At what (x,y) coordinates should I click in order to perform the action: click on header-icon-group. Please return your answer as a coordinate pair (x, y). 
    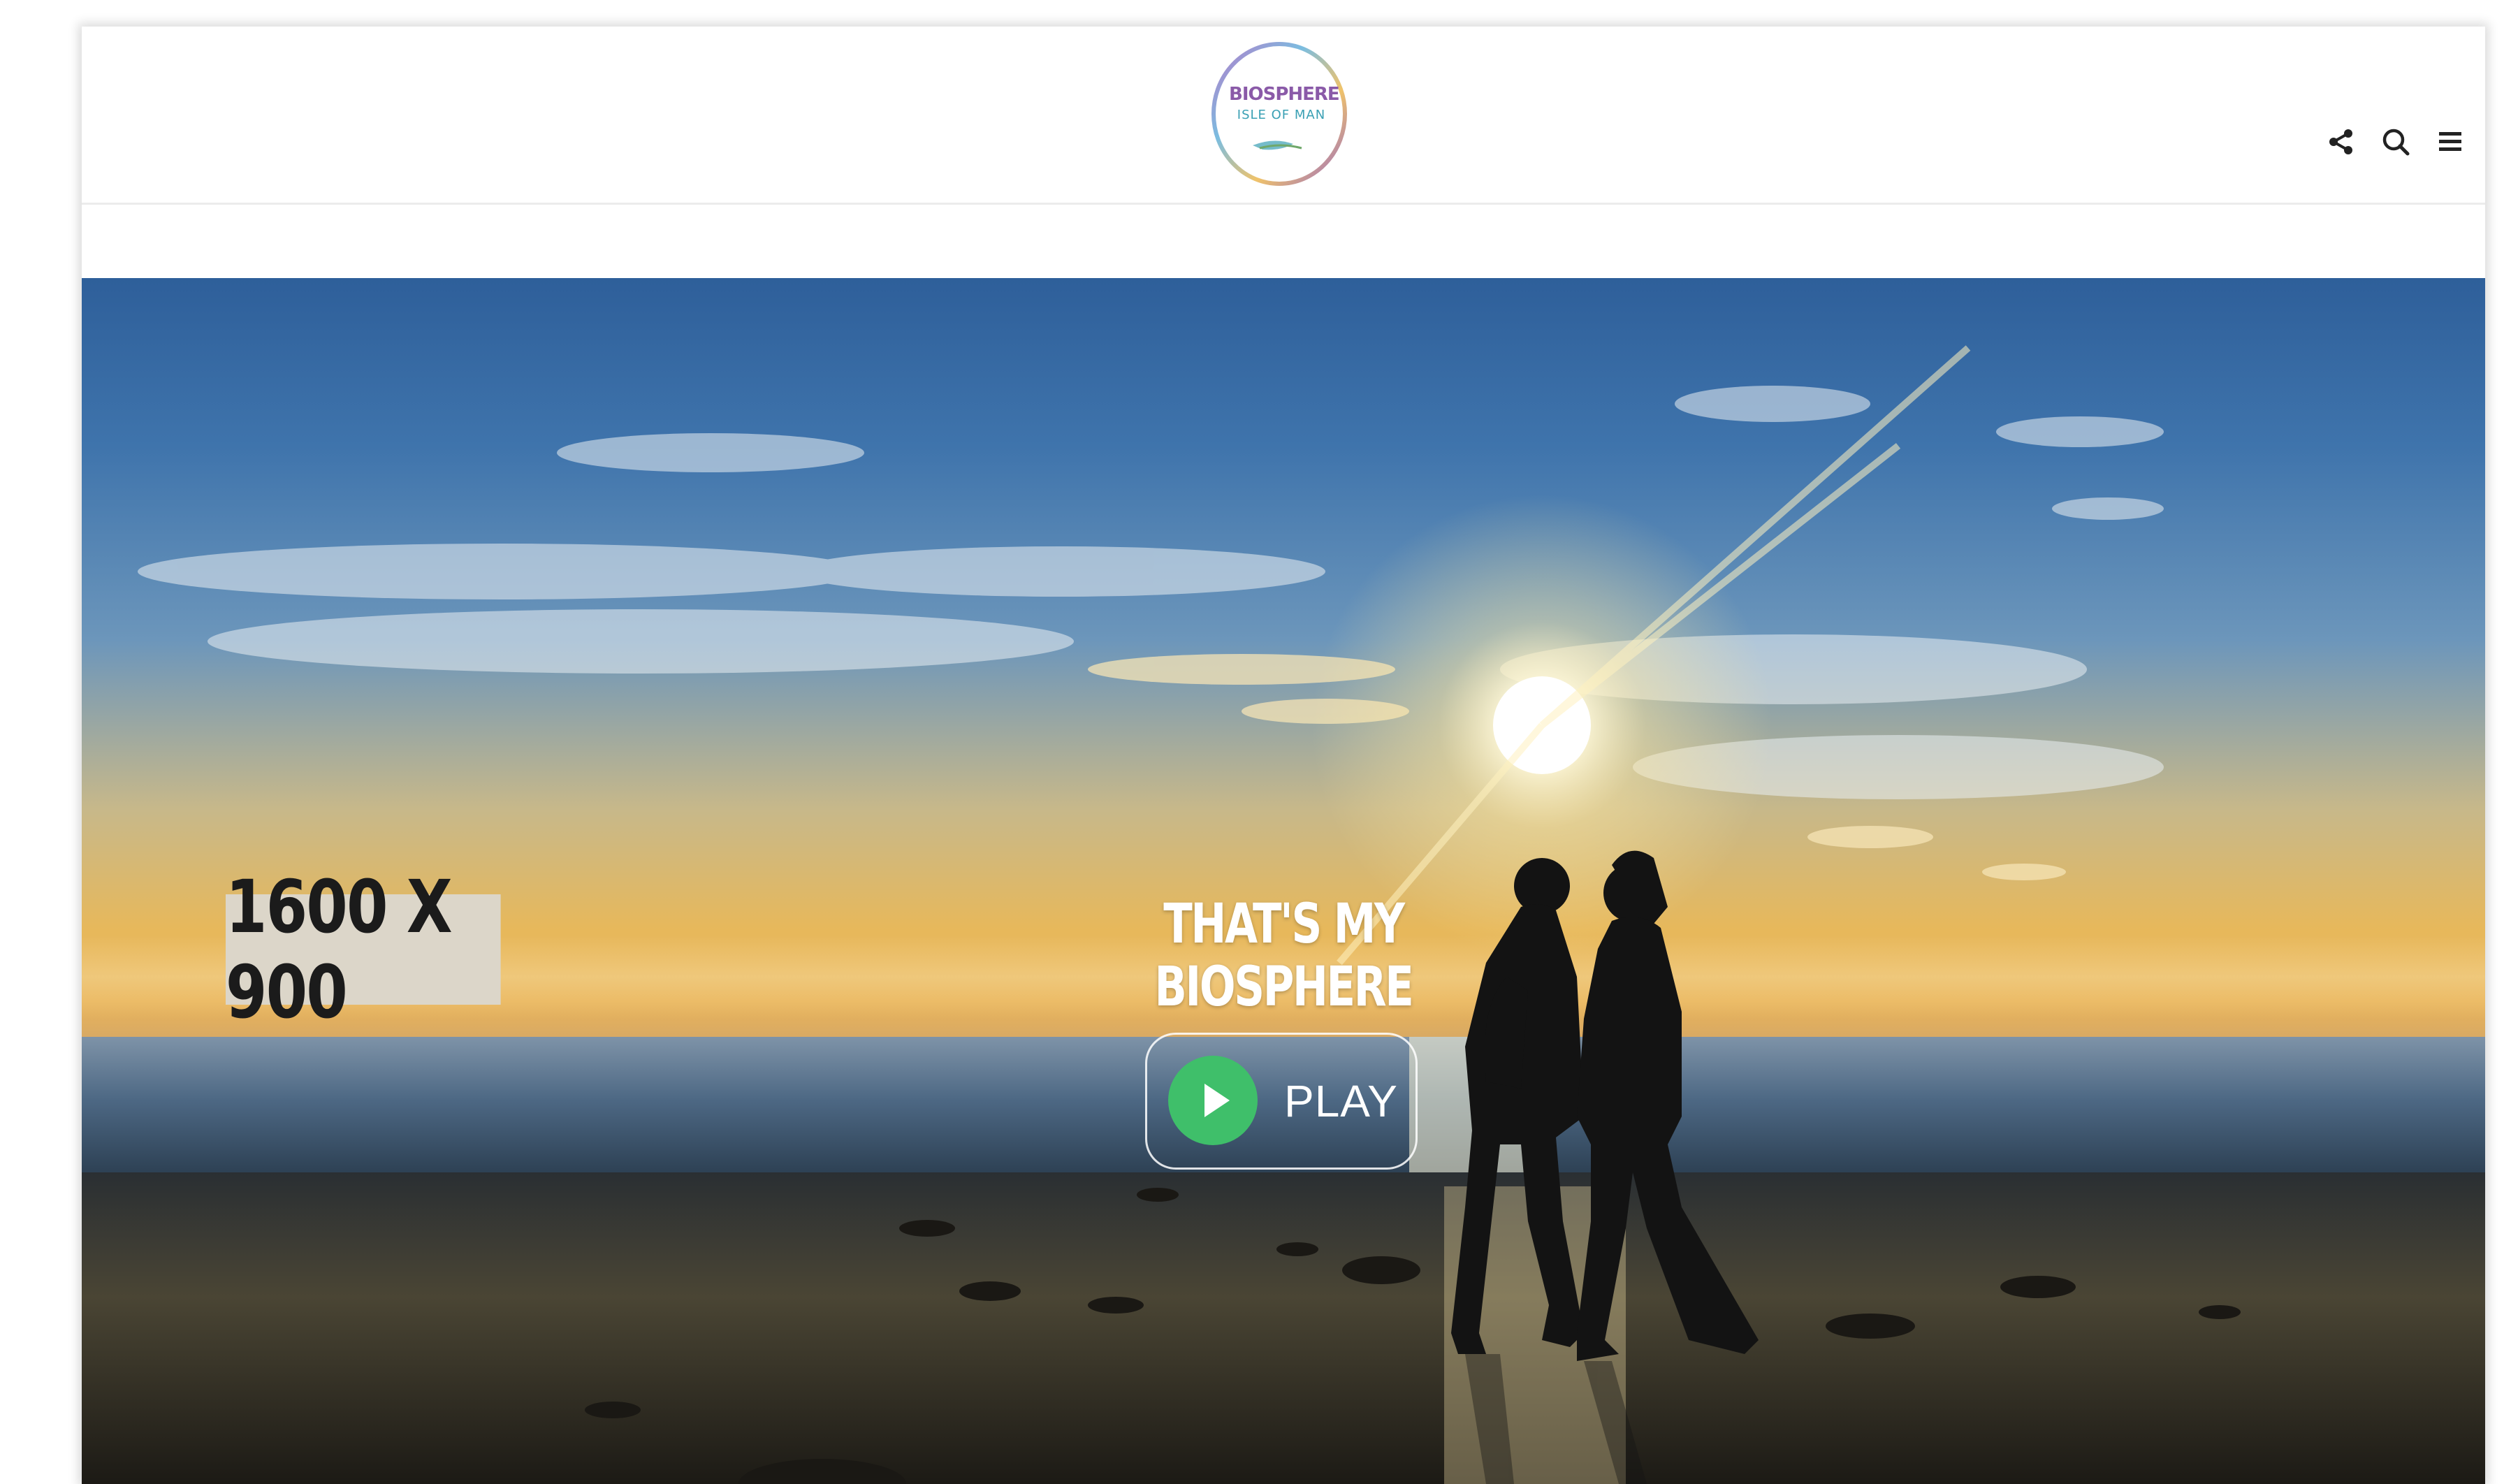
    Looking at the image, I should click on (2396, 141).